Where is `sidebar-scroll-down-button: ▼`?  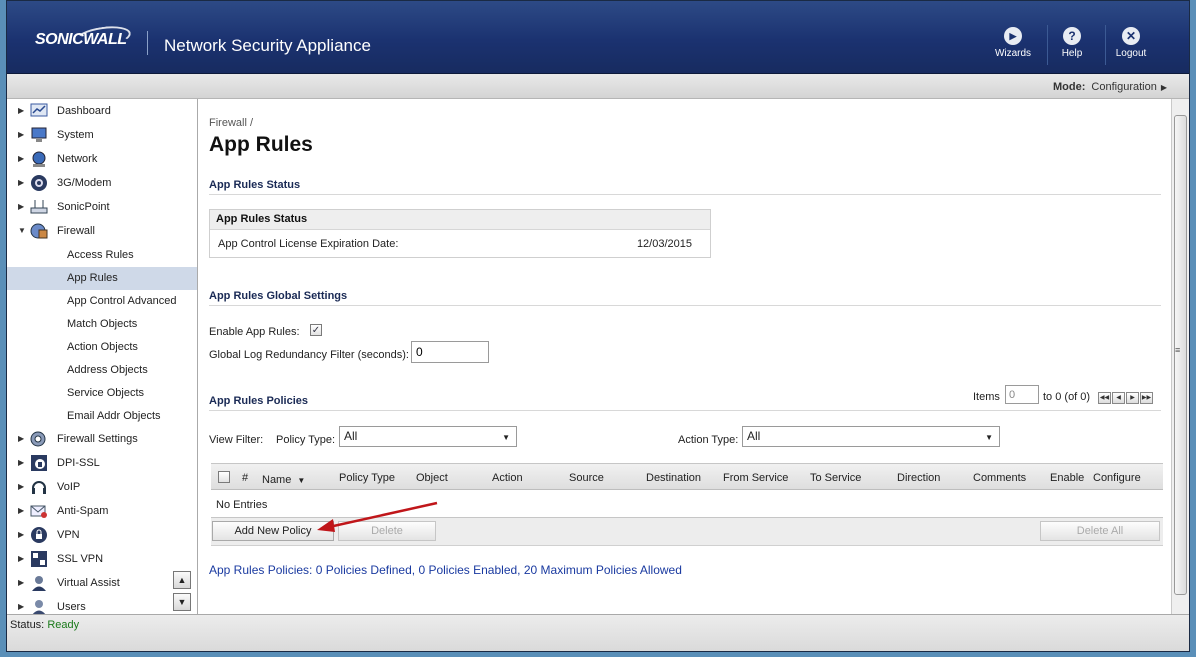
sidebar-scroll-down-button: ▼ is located at coordinates (182, 602).